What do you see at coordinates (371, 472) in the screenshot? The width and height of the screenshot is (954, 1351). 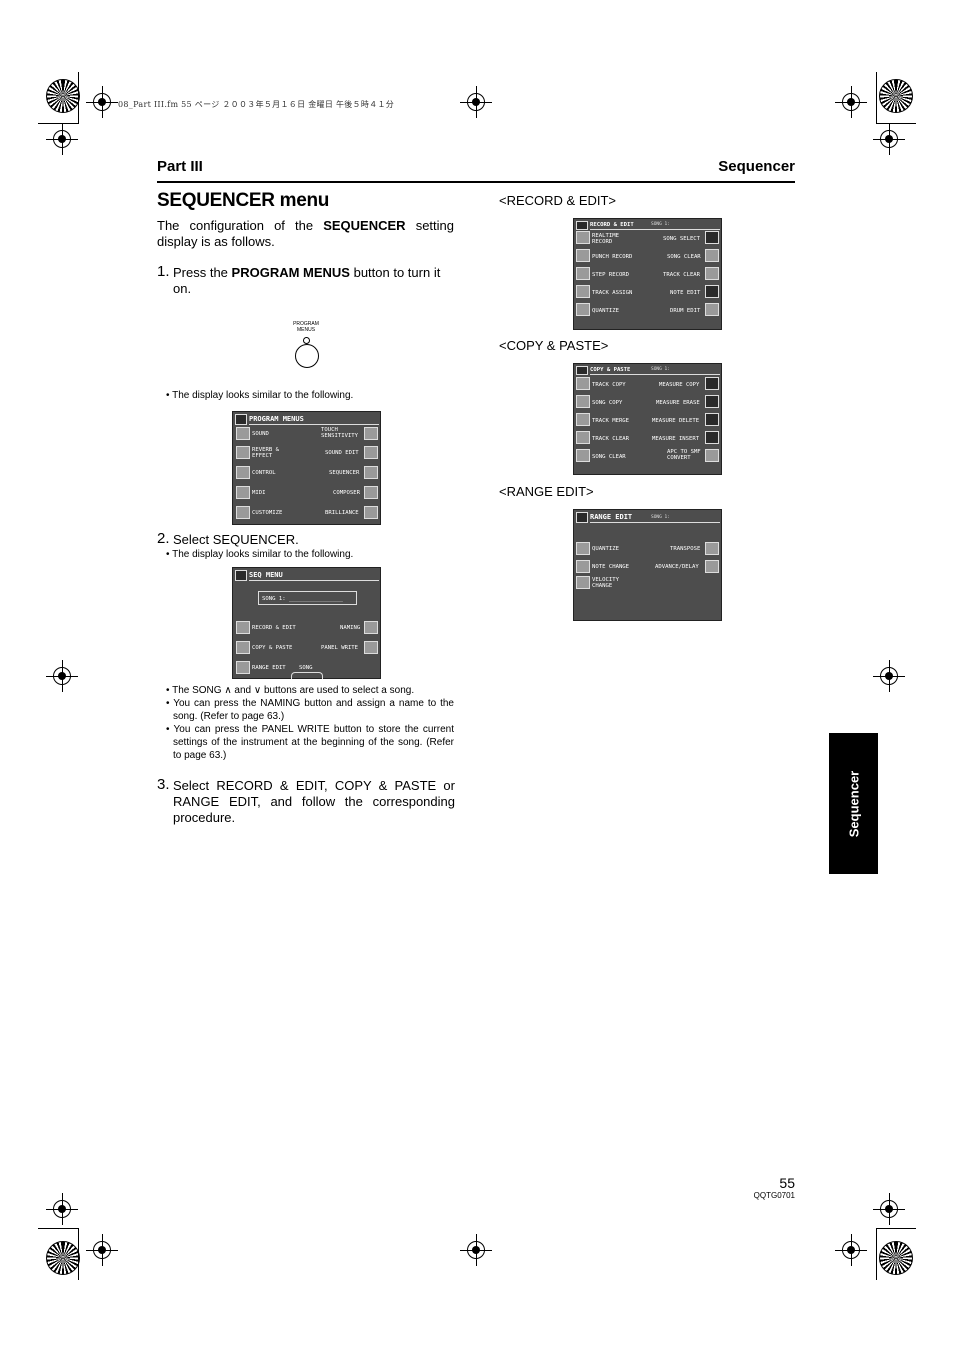 I see `sequencer-icon` at bounding box center [371, 472].